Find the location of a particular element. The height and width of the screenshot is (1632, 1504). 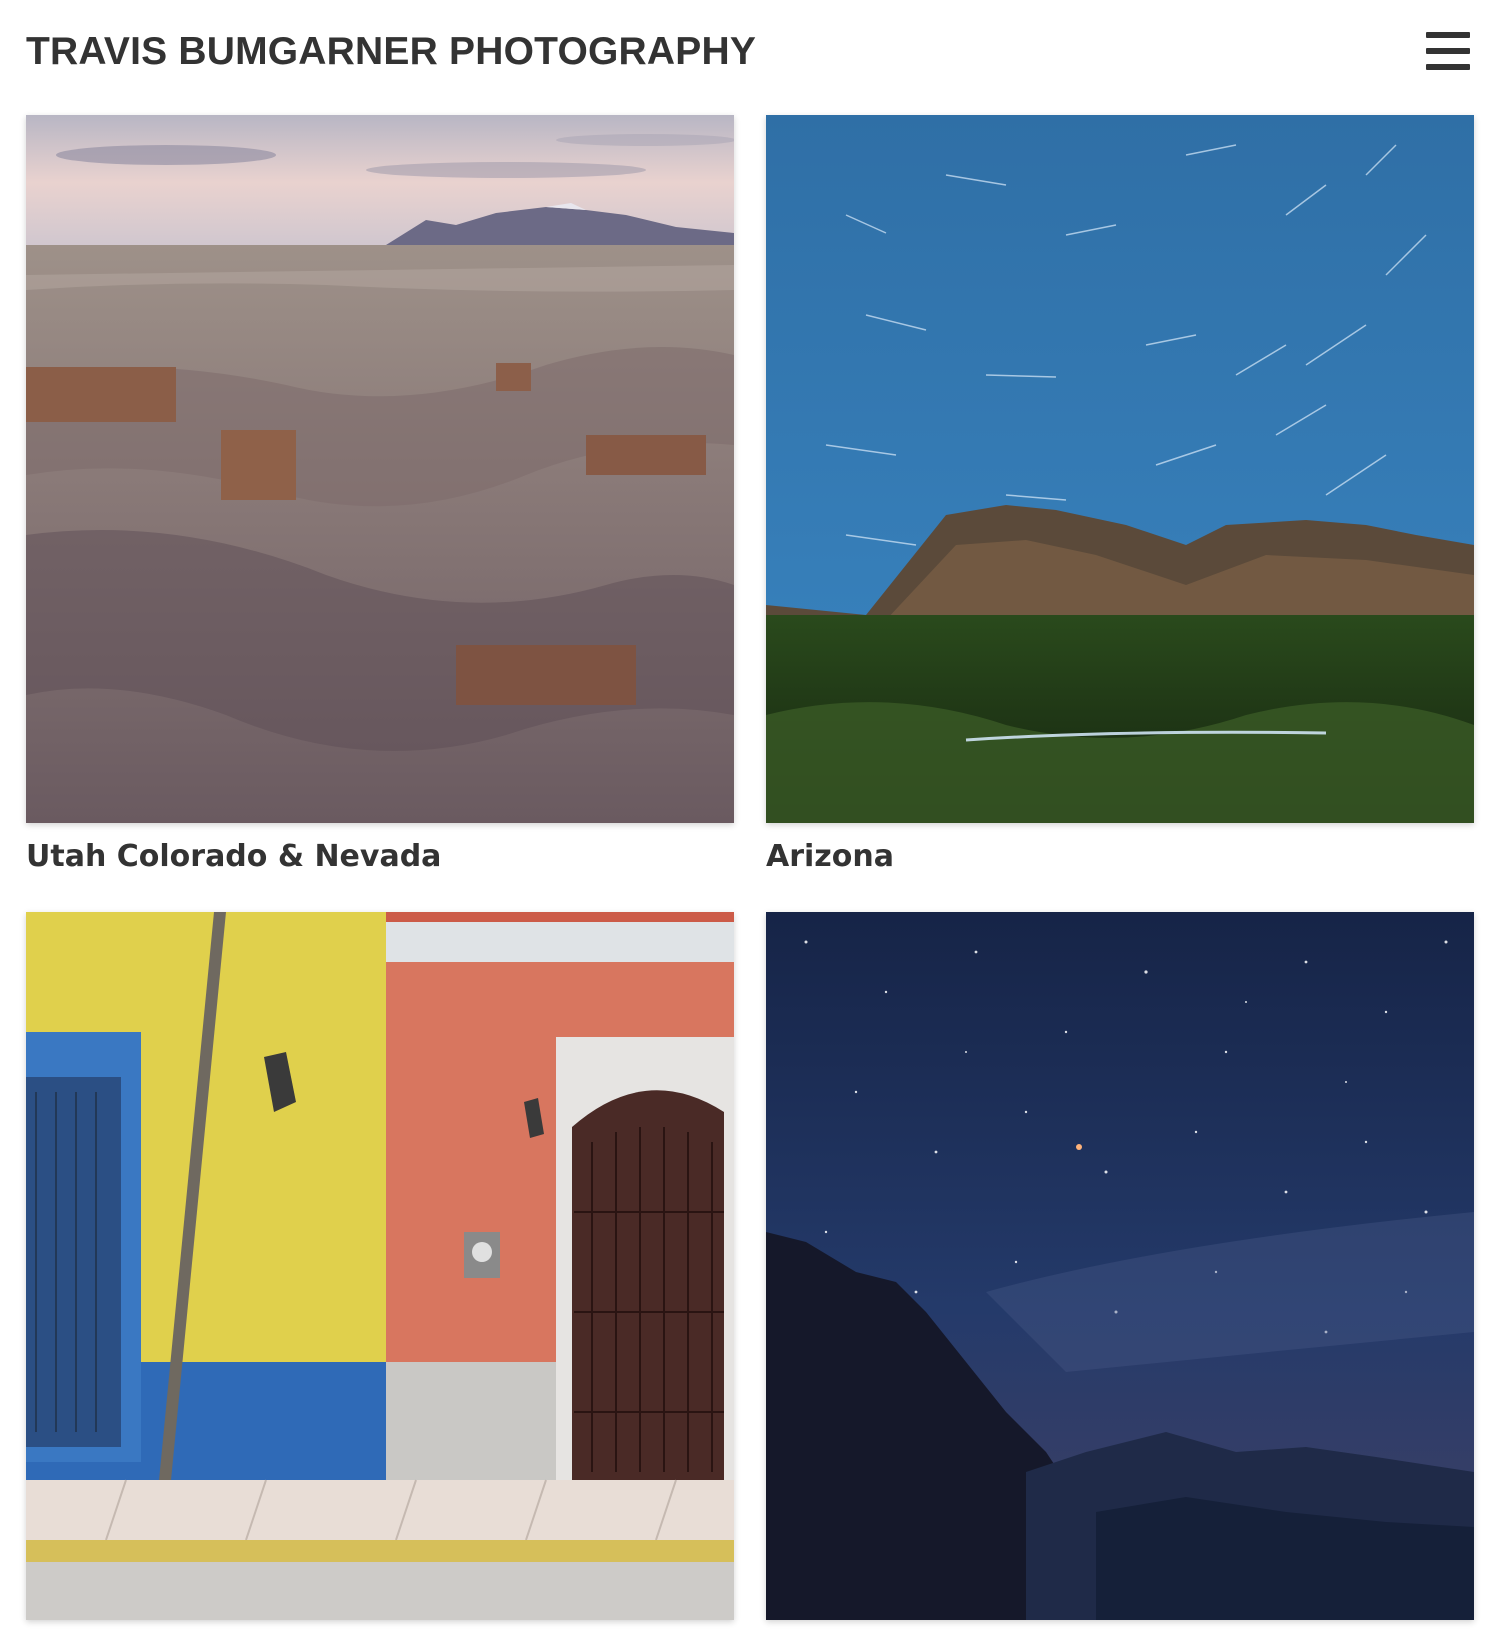

gallery-caption: Arizona is located at coordinates (830, 856).